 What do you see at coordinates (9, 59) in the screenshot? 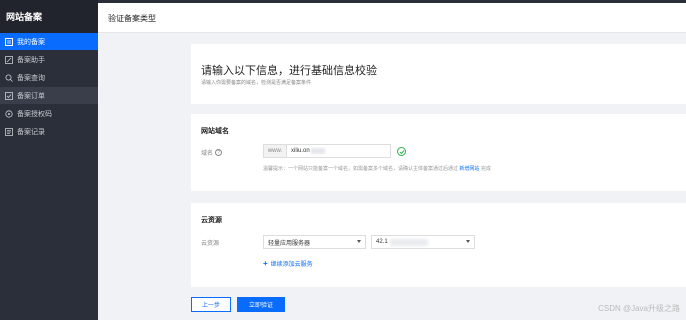
I see `edit-icon` at bounding box center [9, 59].